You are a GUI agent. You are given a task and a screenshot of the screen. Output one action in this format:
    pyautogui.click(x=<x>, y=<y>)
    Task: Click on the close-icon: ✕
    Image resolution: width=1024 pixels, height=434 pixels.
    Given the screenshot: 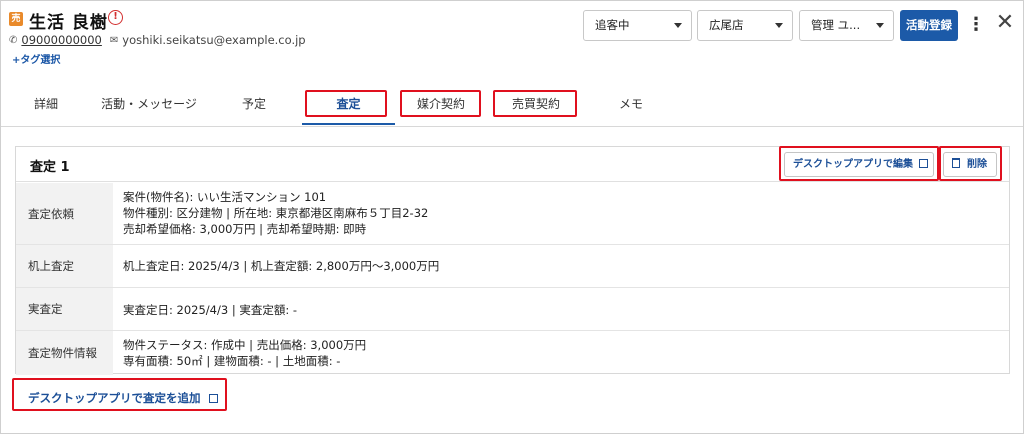 What is the action you would take?
    pyautogui.click(x=1005, y=23)
    